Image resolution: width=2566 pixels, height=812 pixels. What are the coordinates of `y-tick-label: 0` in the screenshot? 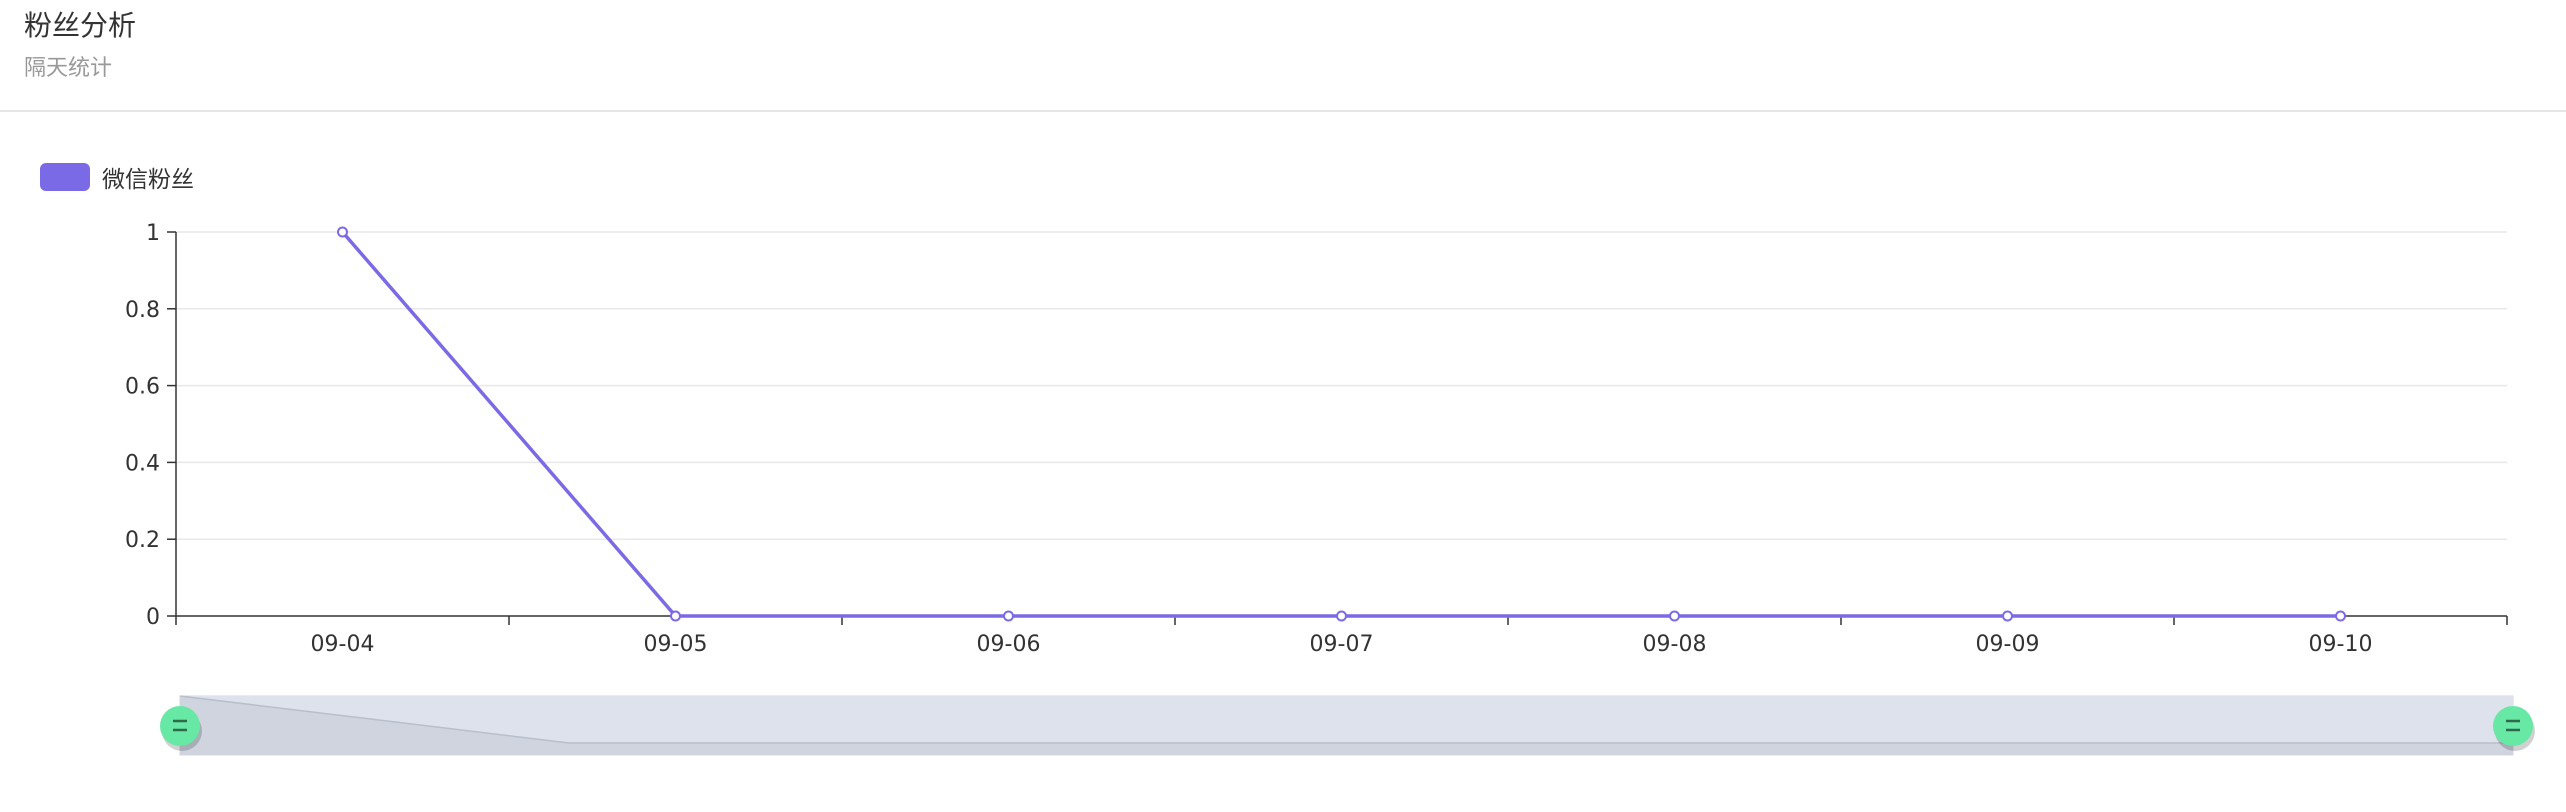 It's located at (153, 617).